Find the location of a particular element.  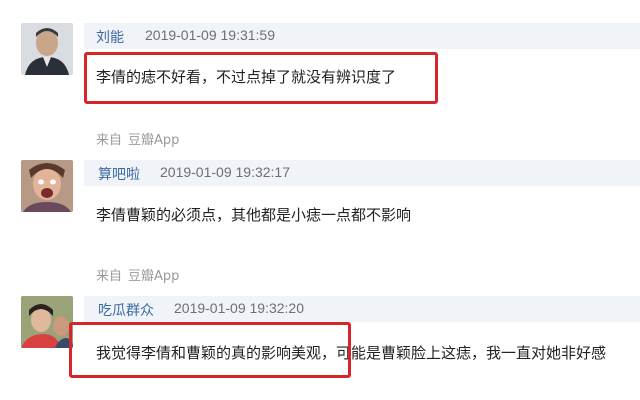

username-link: 吃瓜群众 is located at coordinates (126, 310).